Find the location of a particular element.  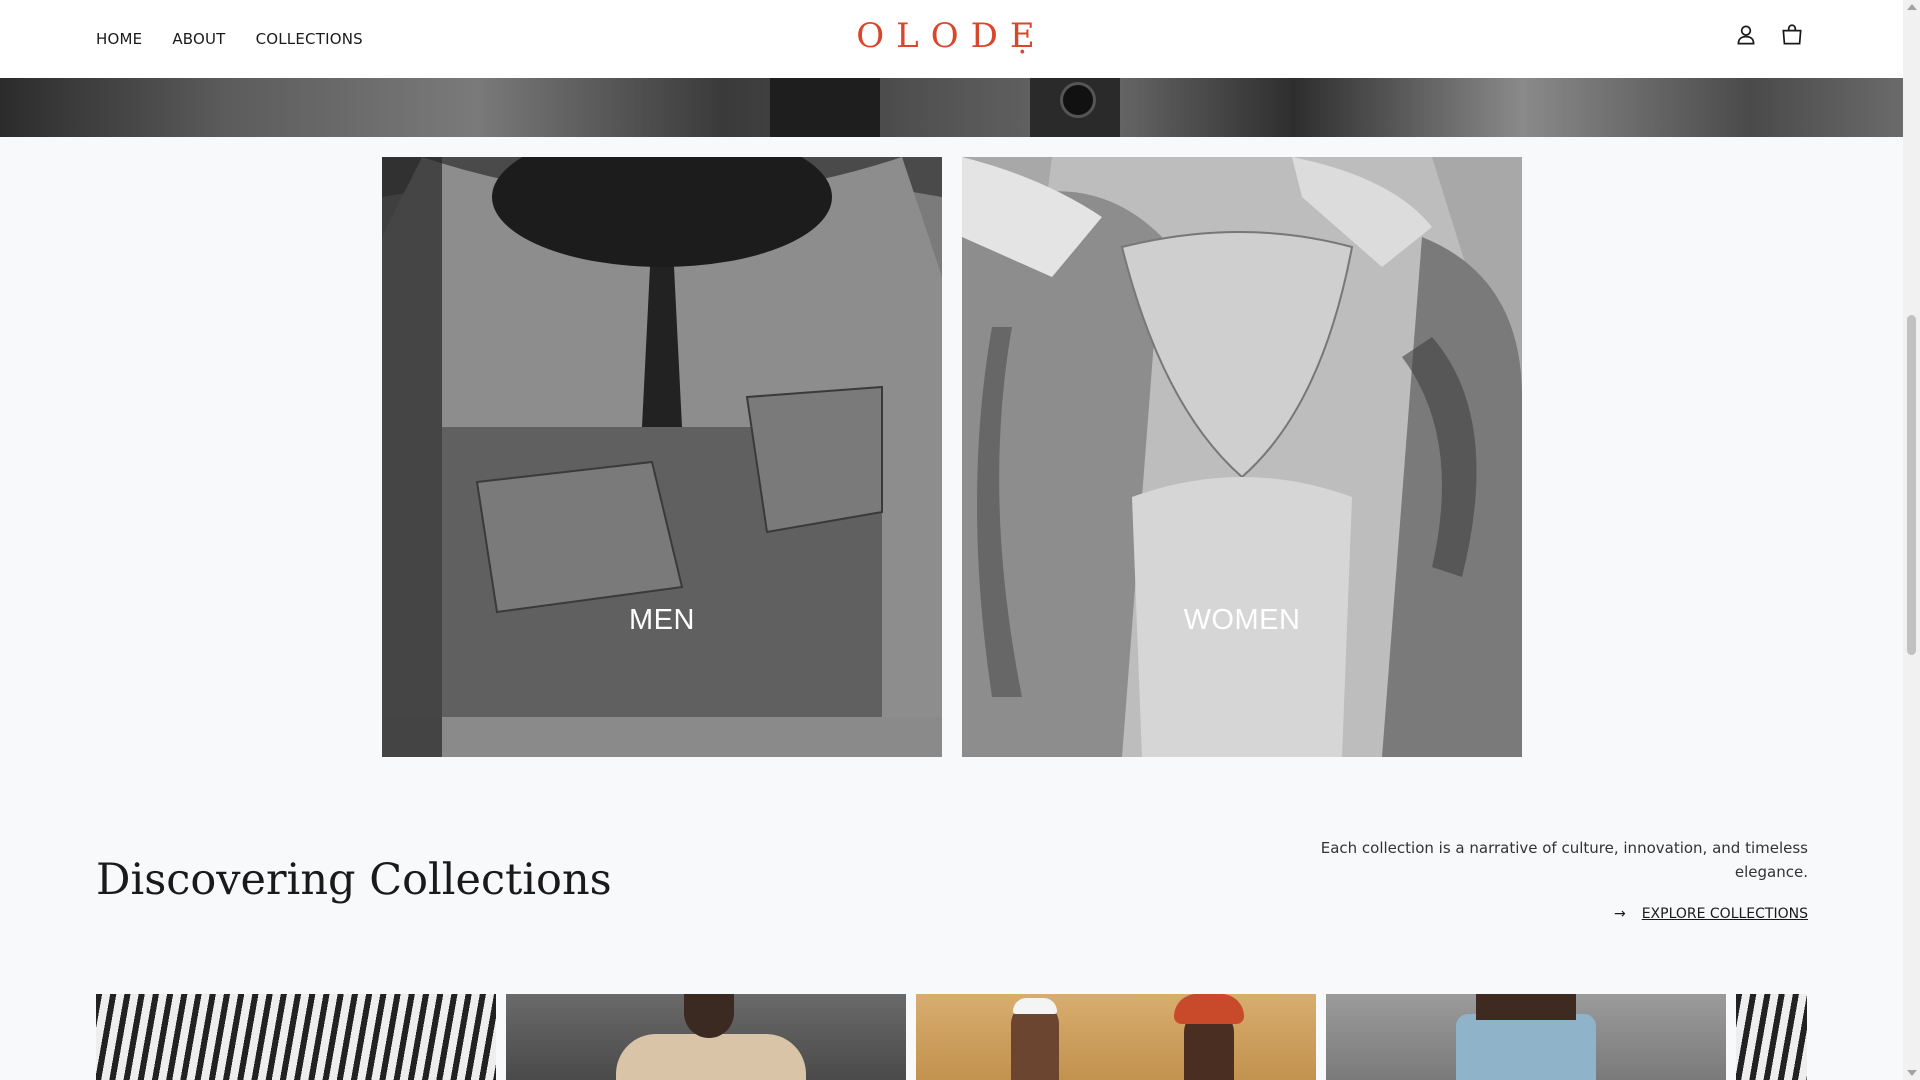

category-label-women: WOMEN is located at coordinates (1242, 620).